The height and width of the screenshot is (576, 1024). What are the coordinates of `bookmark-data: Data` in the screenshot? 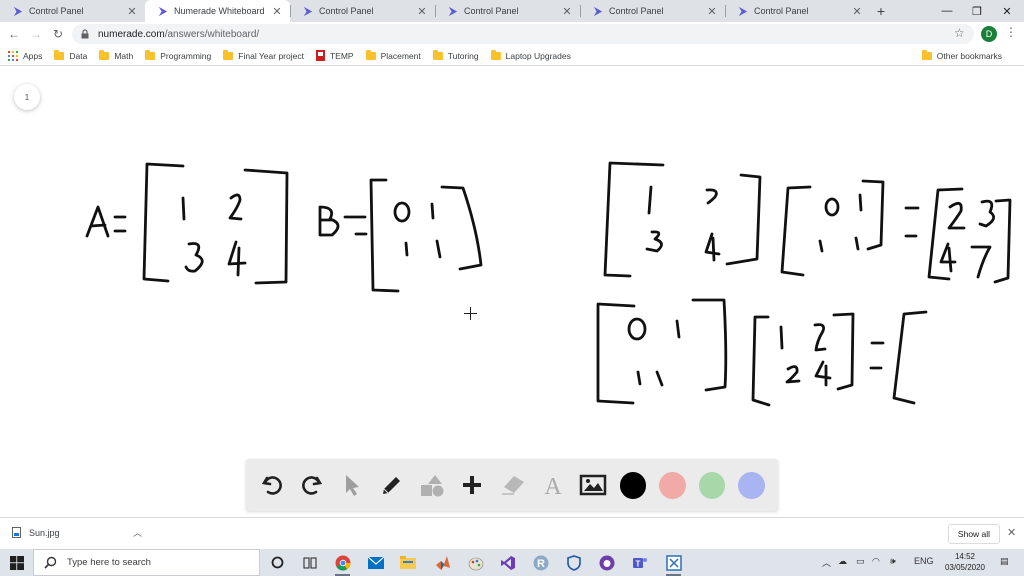 It's located at (70, 55).